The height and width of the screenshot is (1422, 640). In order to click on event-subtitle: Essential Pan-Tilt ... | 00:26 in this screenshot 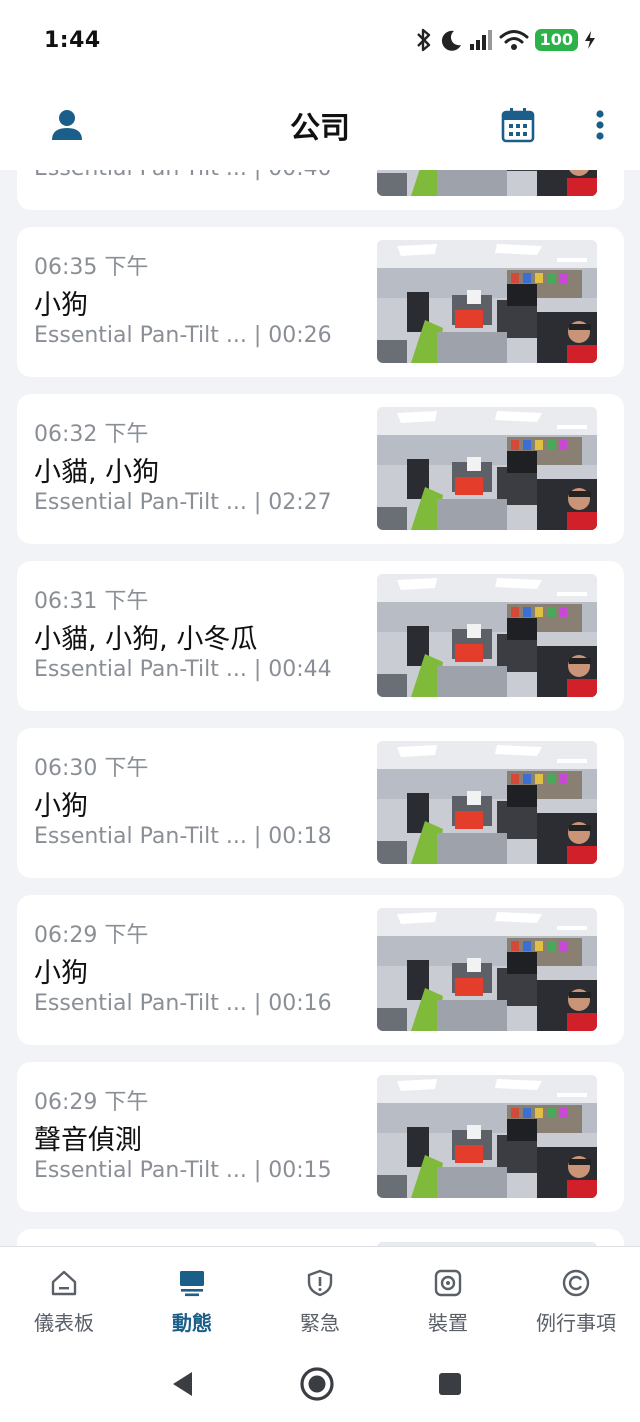, I will do `click(183, 335)`.